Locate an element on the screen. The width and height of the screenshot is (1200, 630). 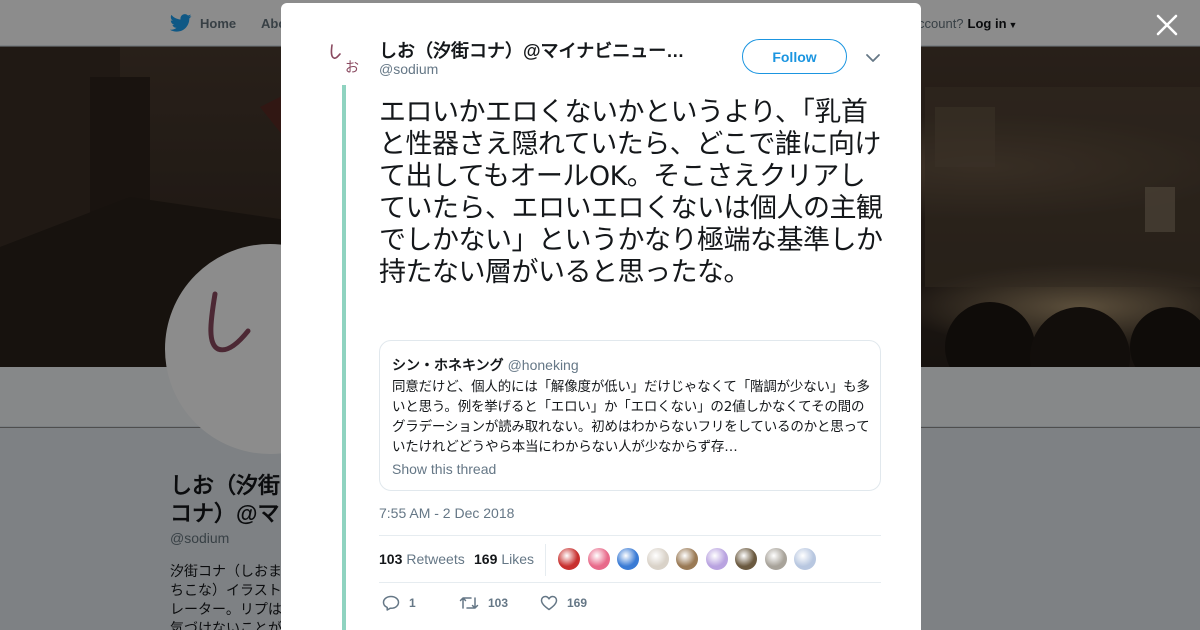
reply-button: 1 is located at coordinates (399, 603).